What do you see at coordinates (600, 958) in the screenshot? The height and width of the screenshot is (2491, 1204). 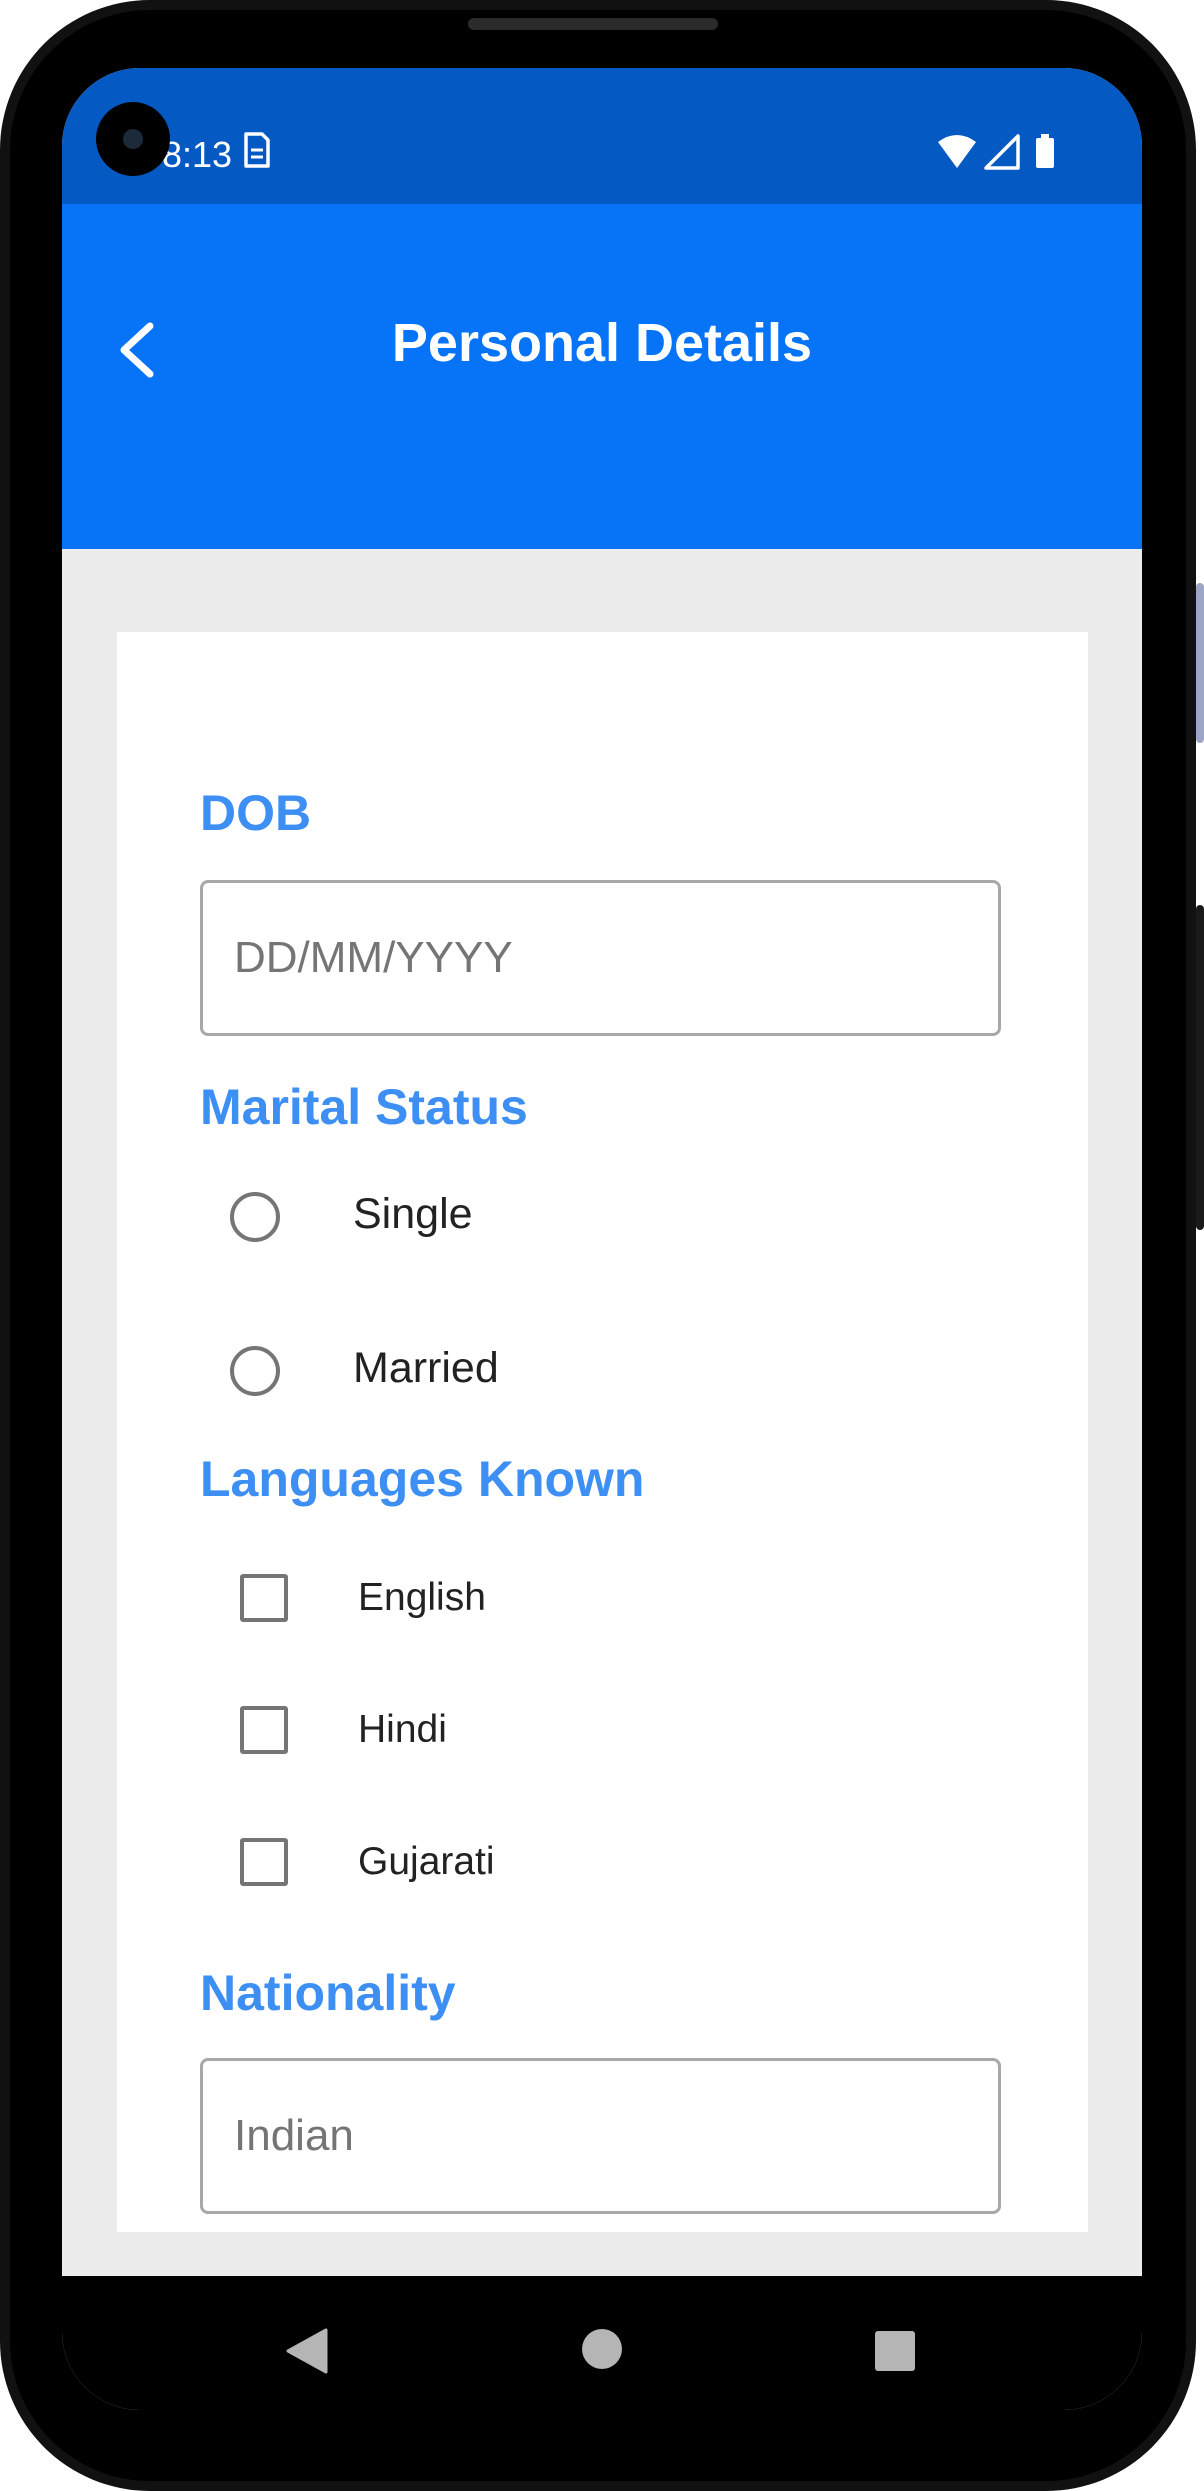 I see `dob-field` at bounding box center [600, 958].